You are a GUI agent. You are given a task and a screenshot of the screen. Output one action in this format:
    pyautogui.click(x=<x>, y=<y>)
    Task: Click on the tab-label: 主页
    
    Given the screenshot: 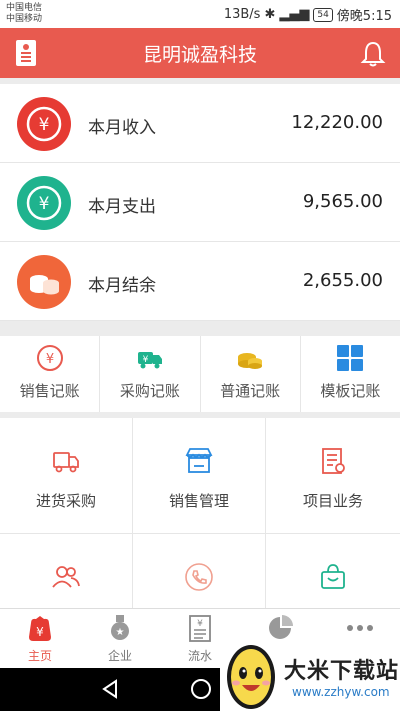 What is the action you would take?
    pyautogui.click(x=39, y=656)
    